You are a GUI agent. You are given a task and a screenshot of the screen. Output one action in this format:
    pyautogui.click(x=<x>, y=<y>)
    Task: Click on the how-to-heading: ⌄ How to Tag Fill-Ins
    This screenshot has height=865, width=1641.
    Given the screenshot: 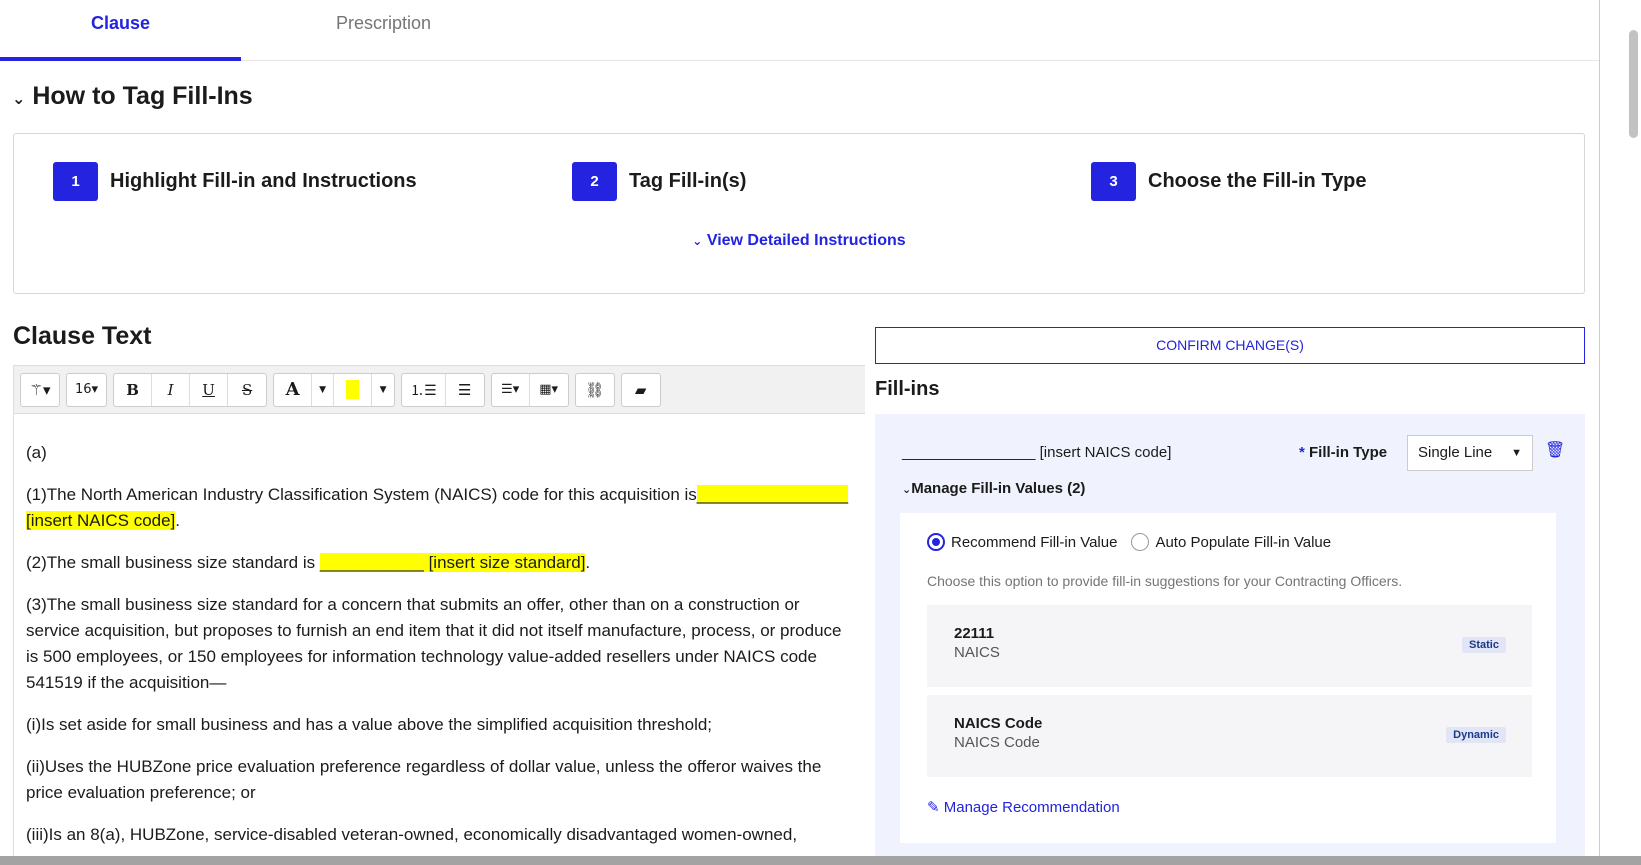 What is the action you would take?
    pyautogui.click(x=132, y=96)
    